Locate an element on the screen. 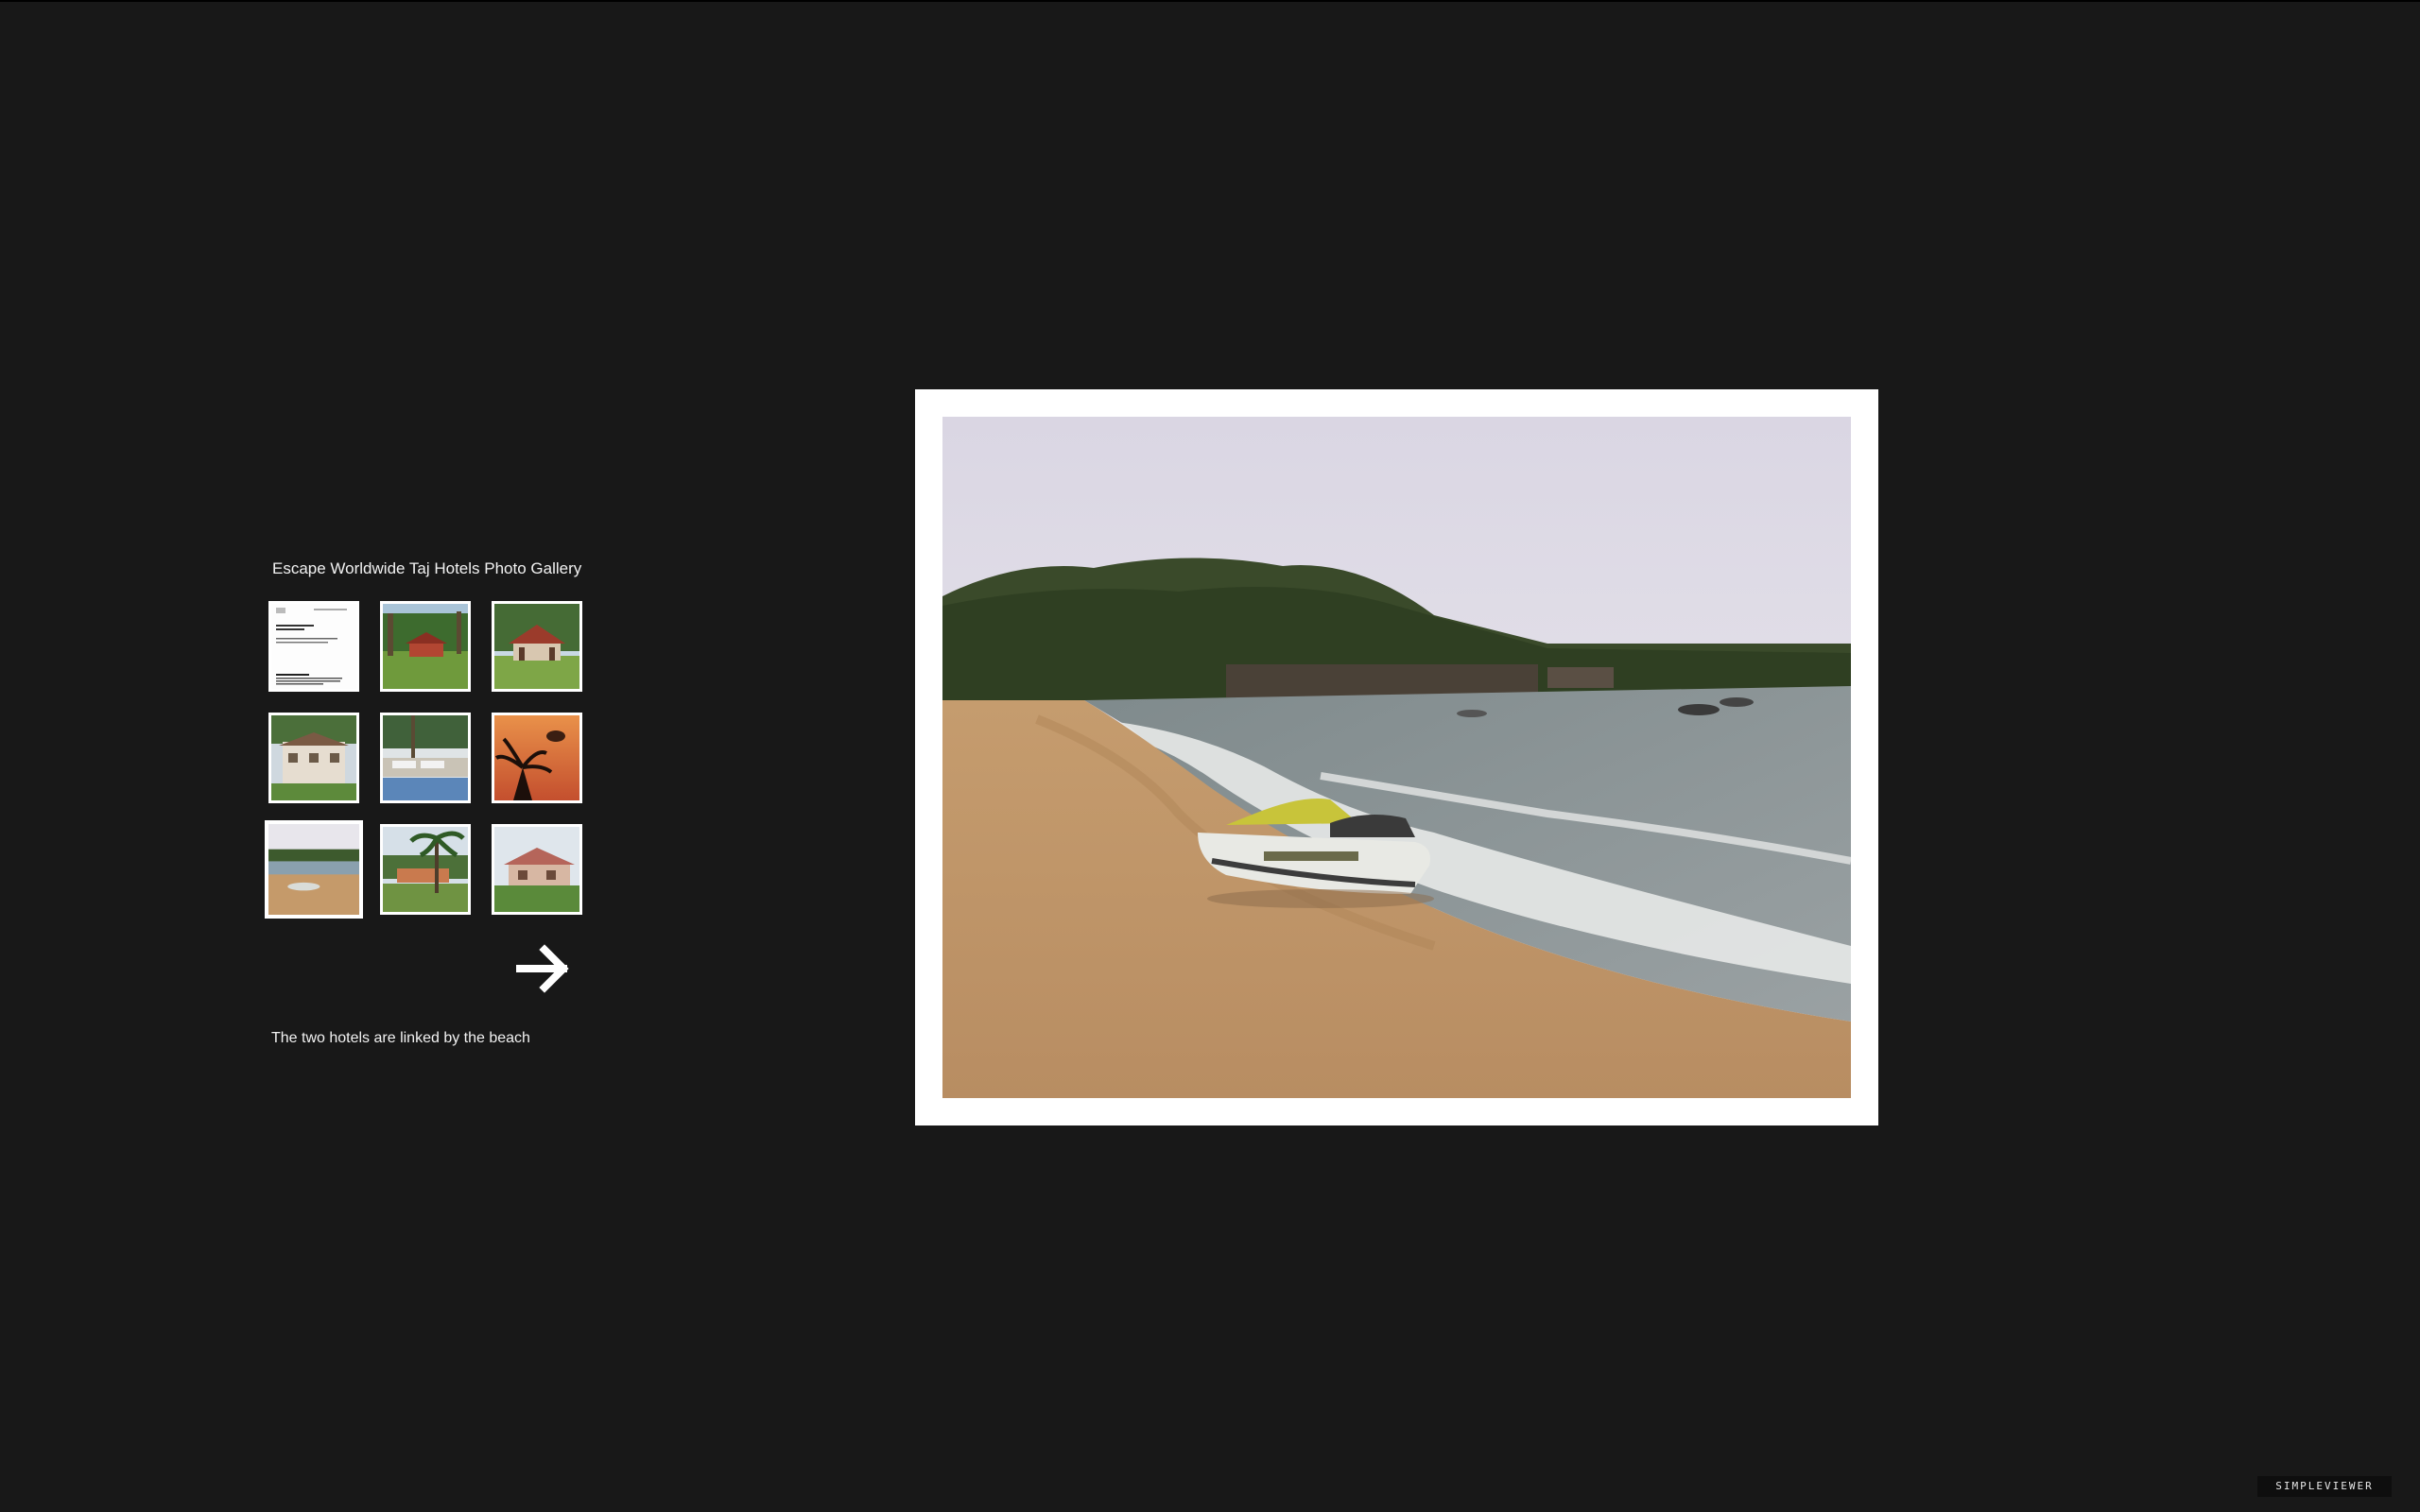 This screenshot has height=1512, width=2420. thumbnail-cottage-garden is located at coordinates (537, 869).